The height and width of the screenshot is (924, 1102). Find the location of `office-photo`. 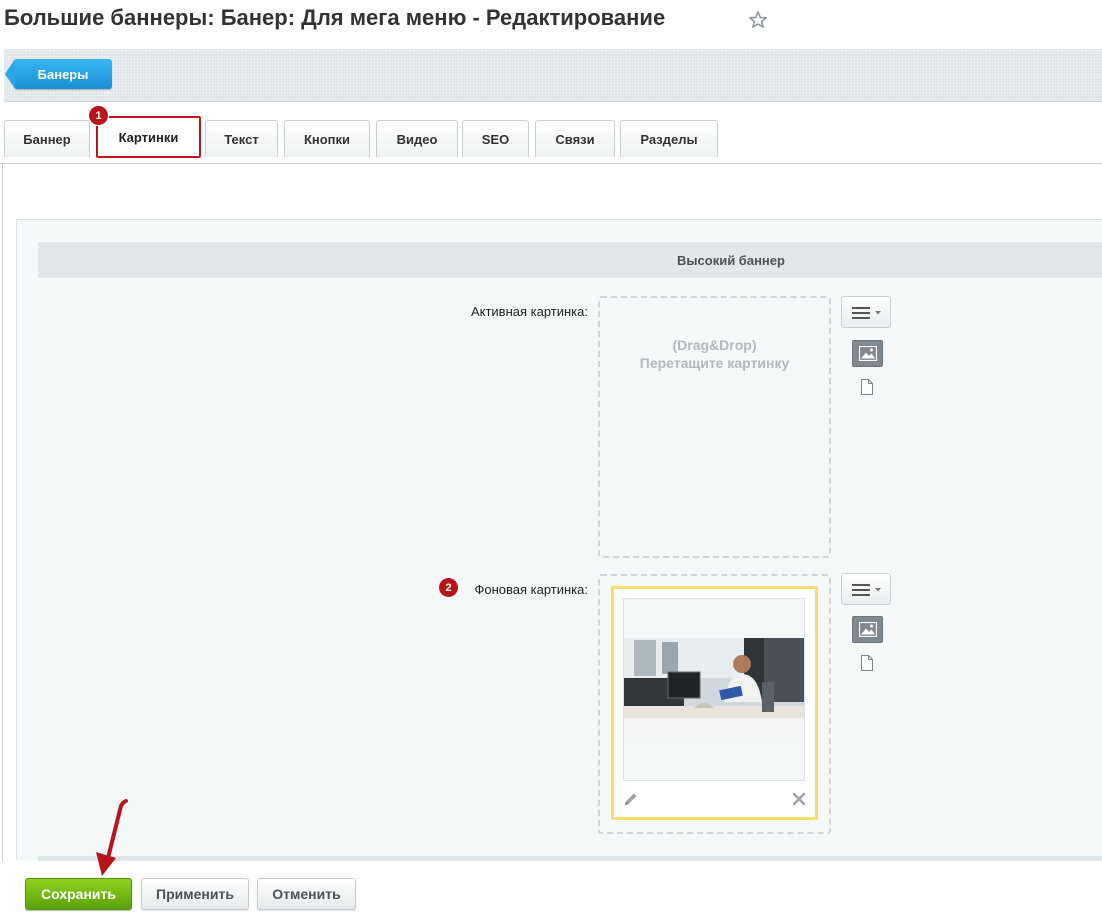

office-photo is located at coordinates (714, 689).